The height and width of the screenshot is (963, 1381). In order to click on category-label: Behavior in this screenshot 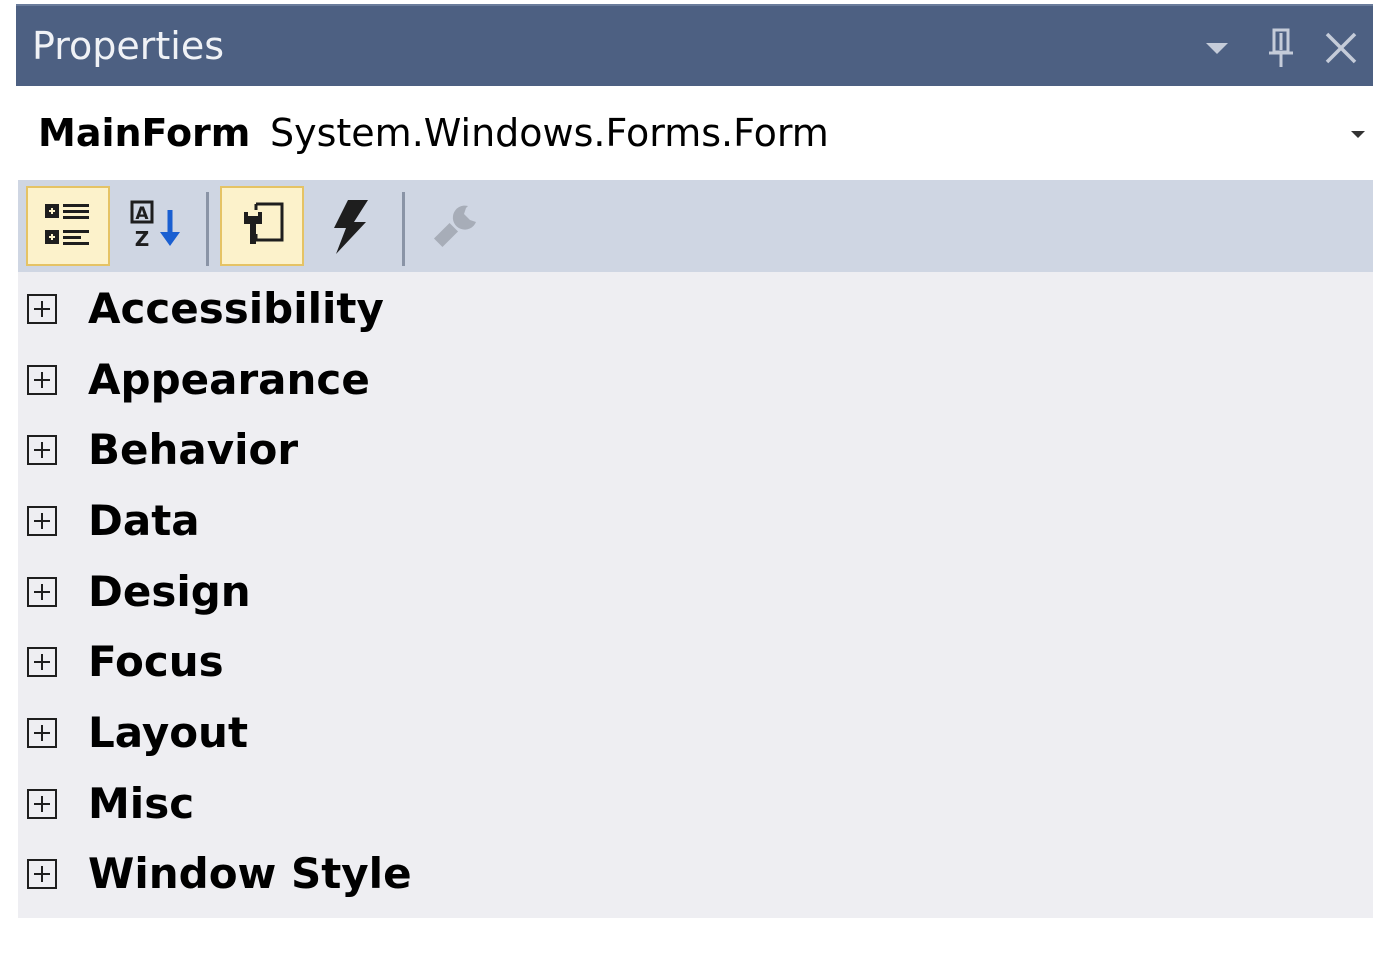, I will do `click(193, 449)`.